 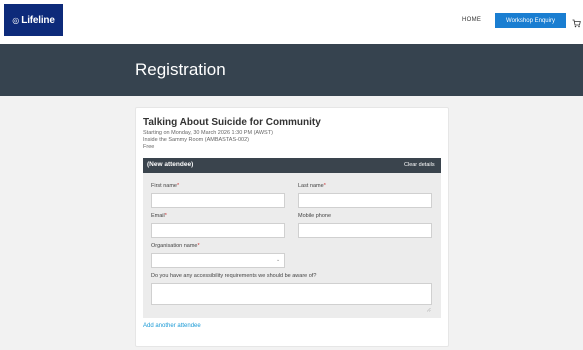 I want to click on email-label: Email*, so click(x=159, y=216).